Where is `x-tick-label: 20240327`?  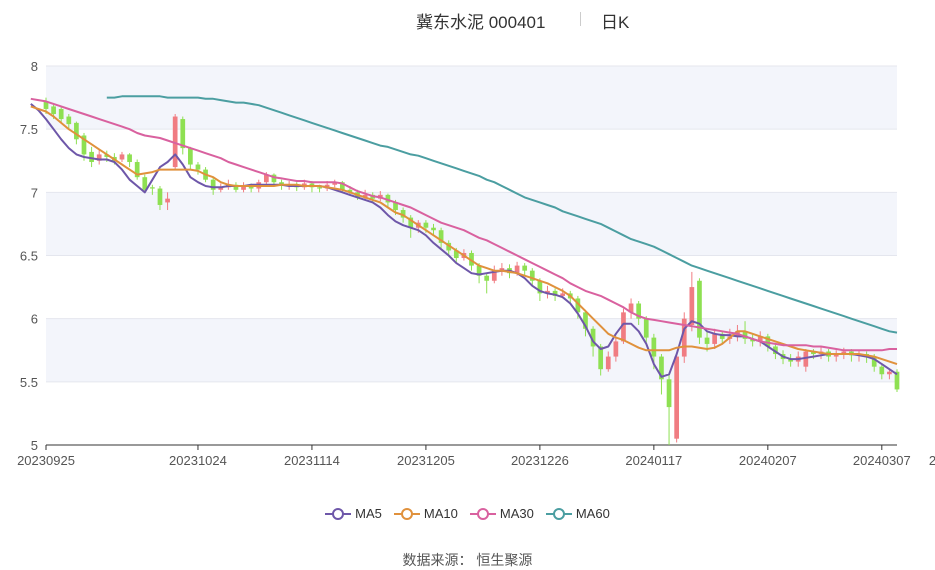
x-tick-label: 20240327 is located at coordinates (932, 460).